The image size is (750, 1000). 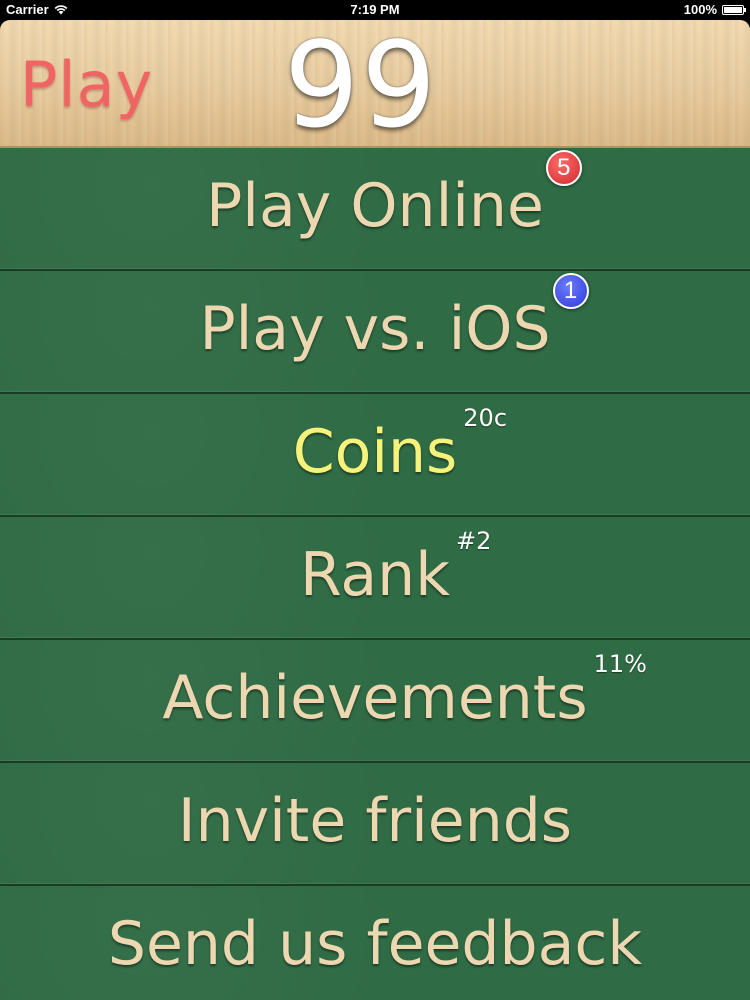 I want to click on status-bar: Carrier 7:19 PM 100%, so click(x=375, y=10).